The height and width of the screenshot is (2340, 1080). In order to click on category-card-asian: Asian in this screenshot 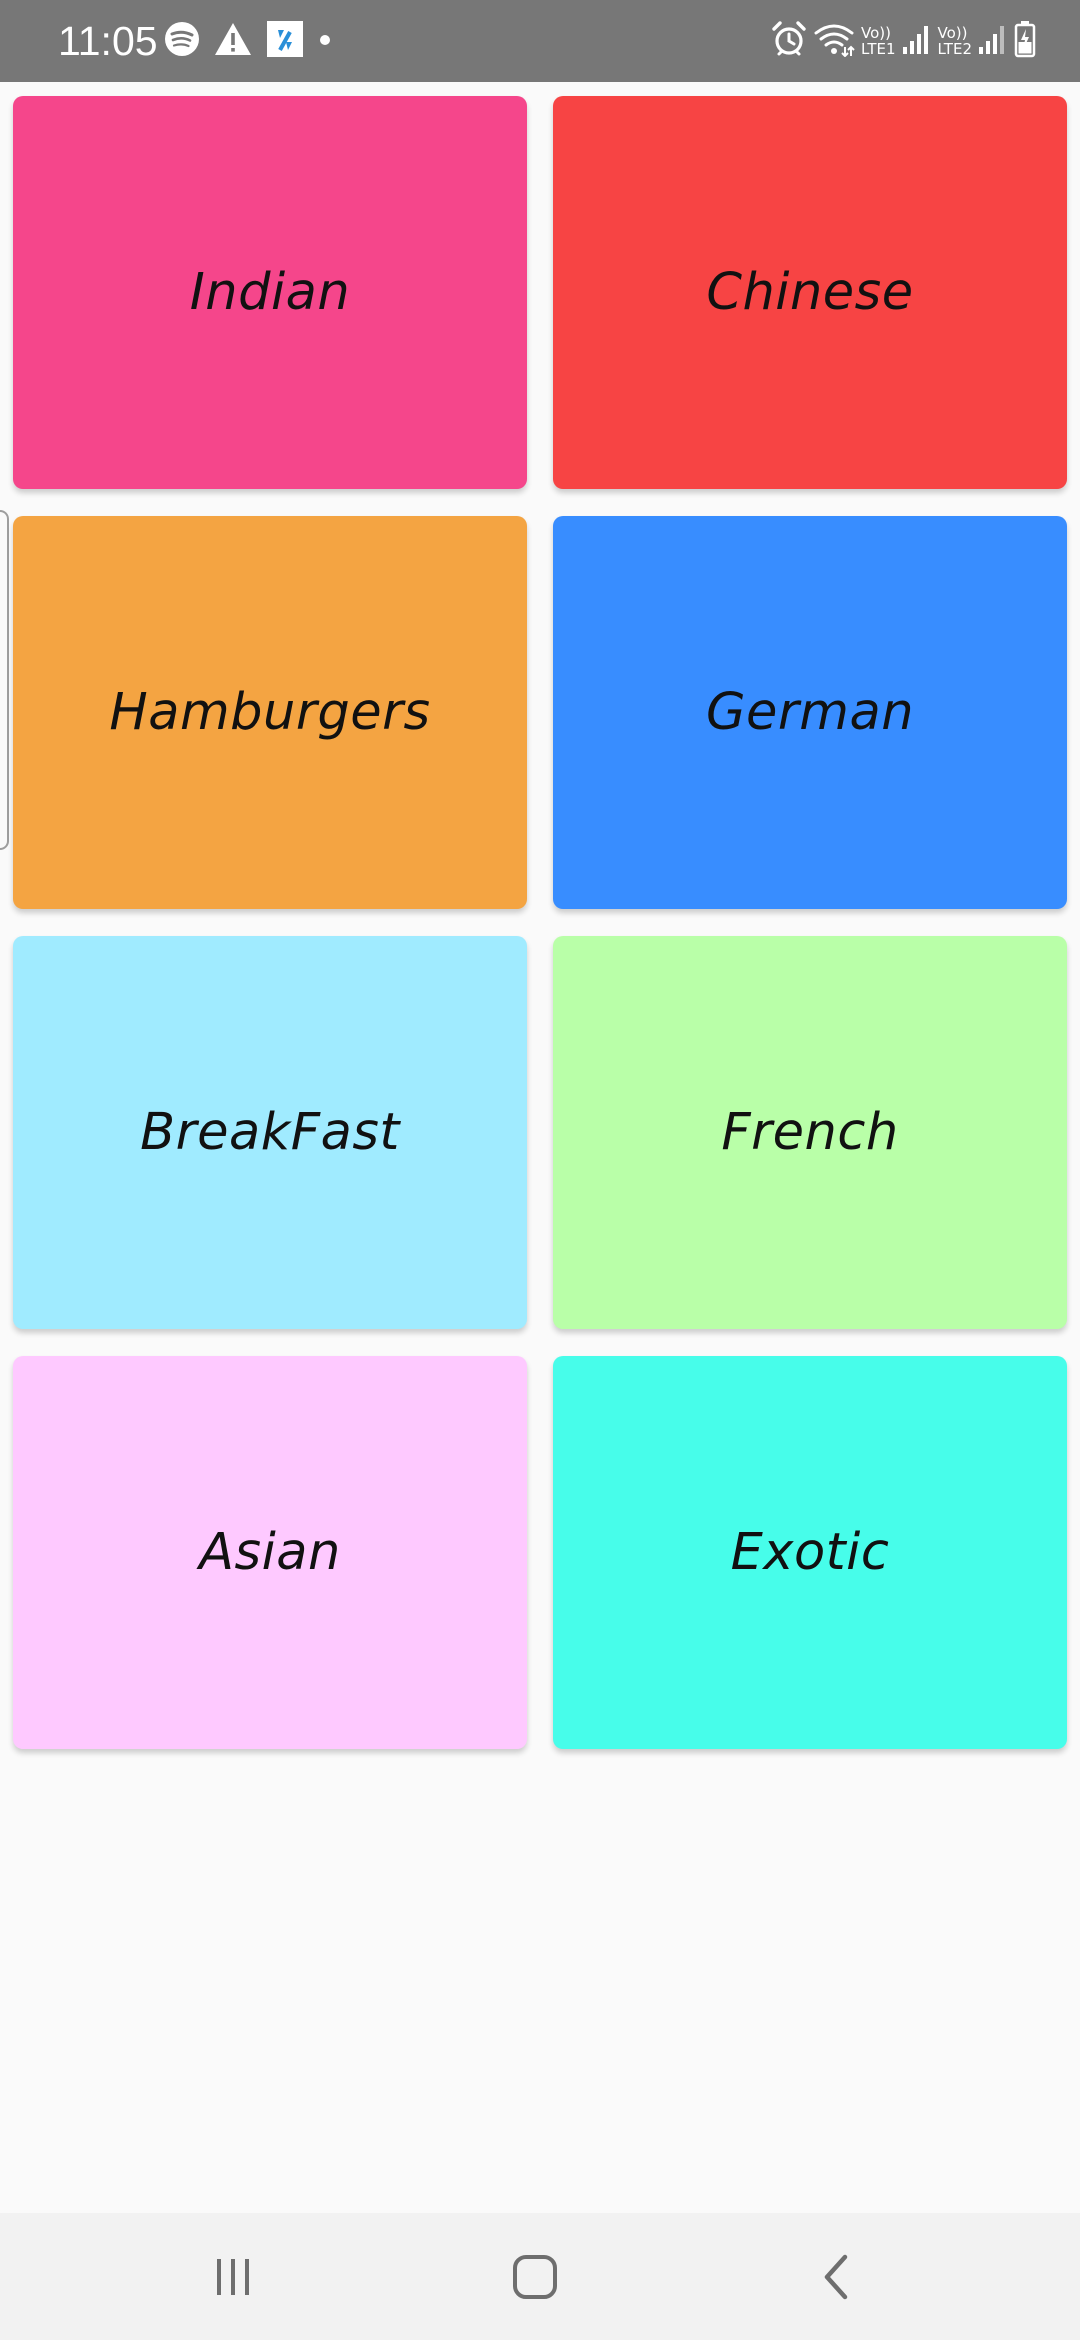, I will do `click(270, 1552)`.